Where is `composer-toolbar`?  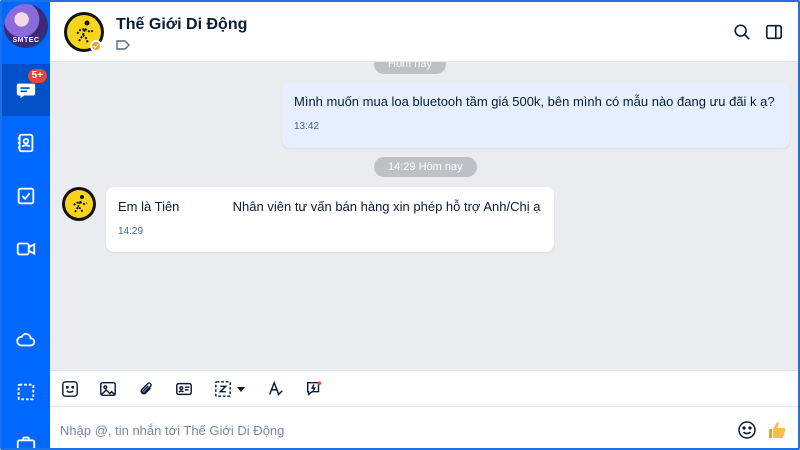
composer-toolbar is located at coordinates (424, 388).